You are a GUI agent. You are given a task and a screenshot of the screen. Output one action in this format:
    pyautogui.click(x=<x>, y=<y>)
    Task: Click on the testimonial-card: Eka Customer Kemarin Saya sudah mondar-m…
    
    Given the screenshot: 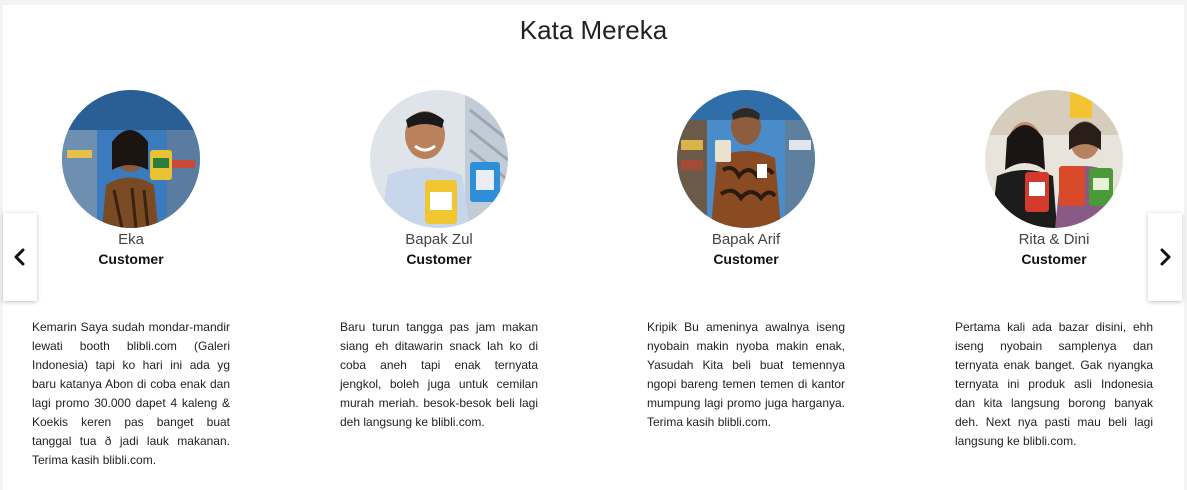 What is the action you would take?
    pyautogui.click(x=131, y=278)
    